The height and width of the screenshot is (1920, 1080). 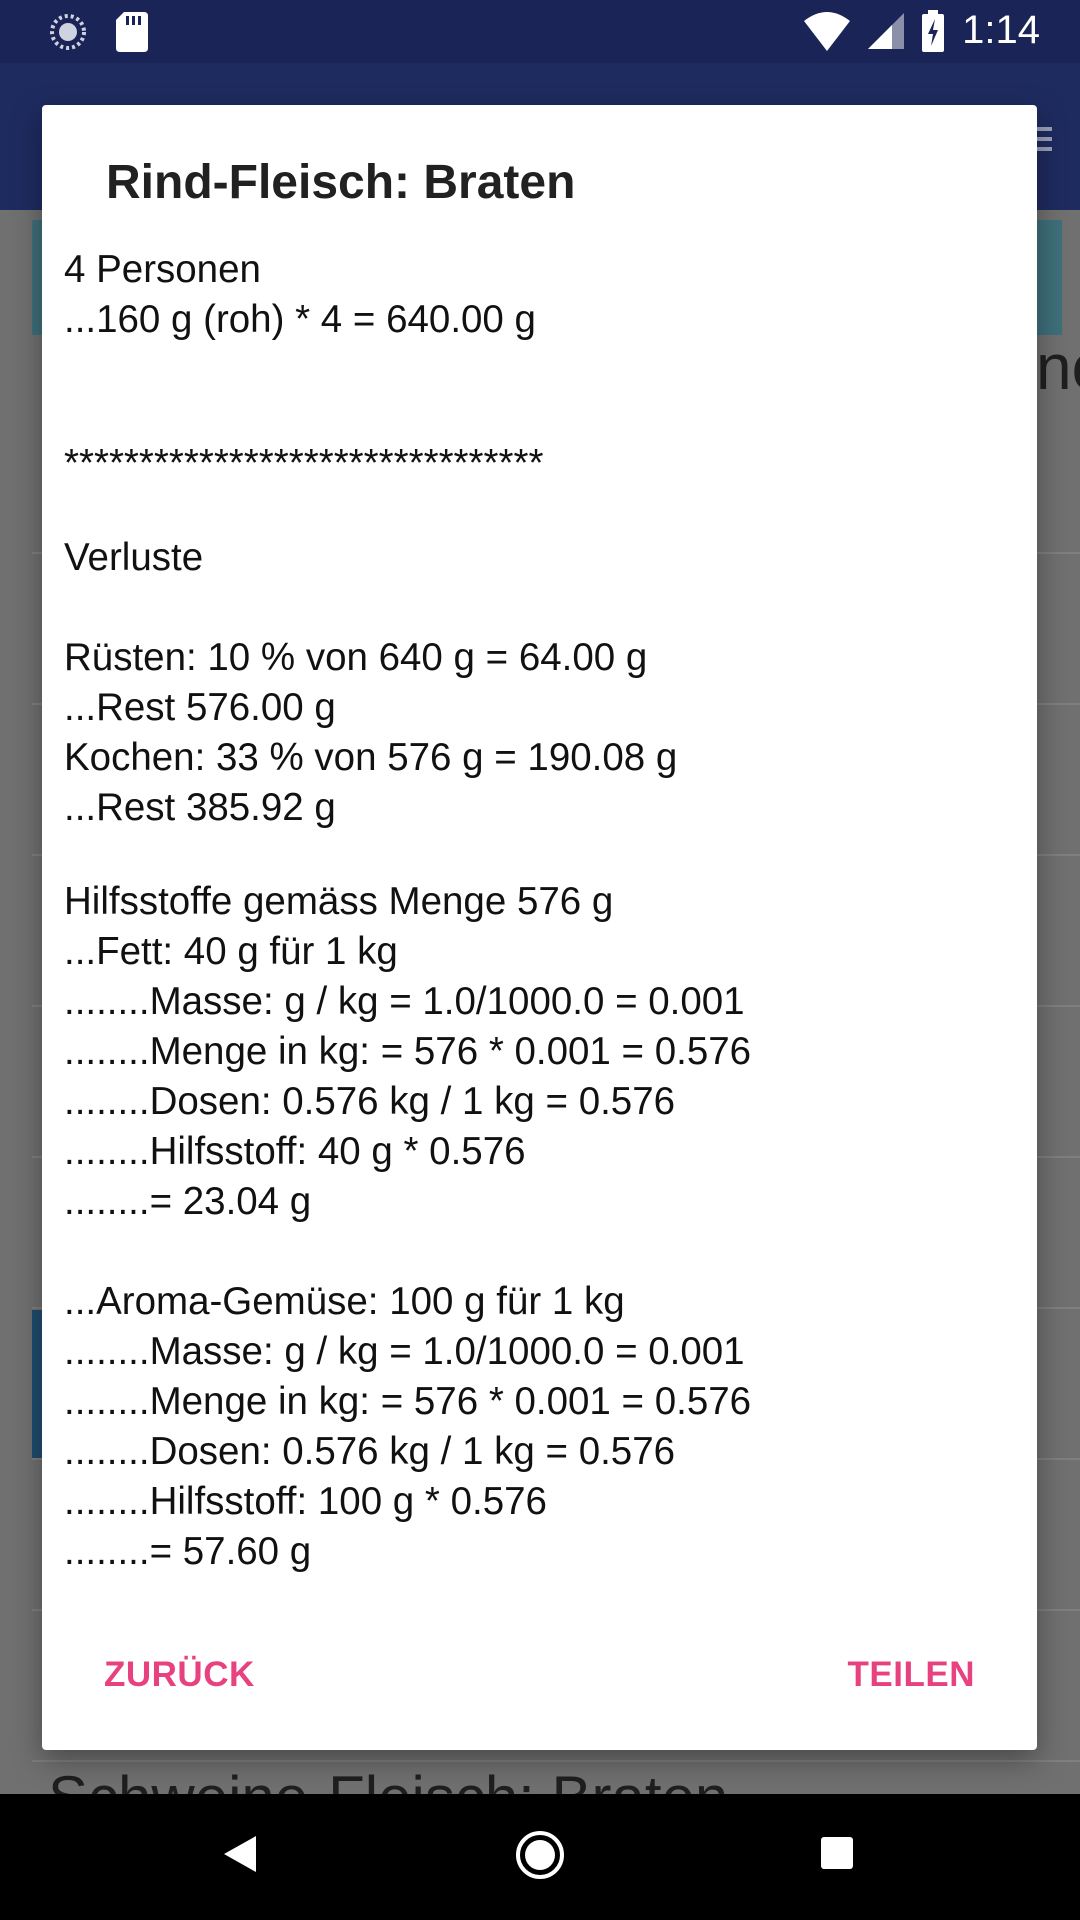 What do you see at coordinates (1058, 367) in the screenshot?
I see `background-side-text: no` at bounding box center [1058, 367].